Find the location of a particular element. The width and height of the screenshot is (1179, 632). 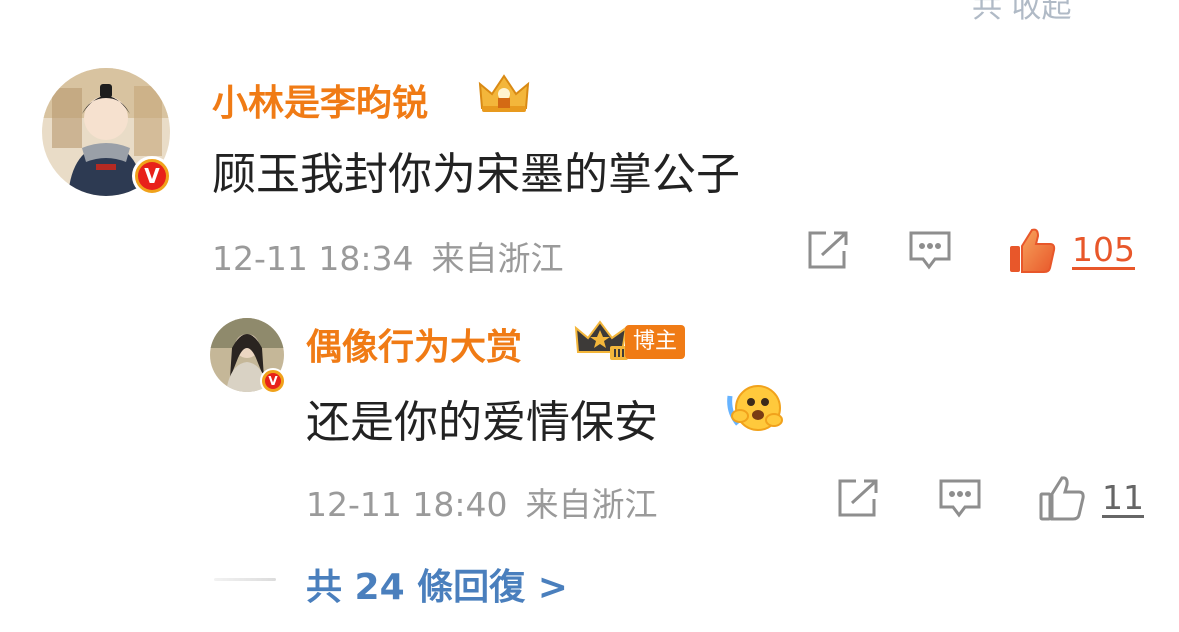

comment-content: 顾玉我封你为宋墨的掌公子 is located at coordinates (476, 174).